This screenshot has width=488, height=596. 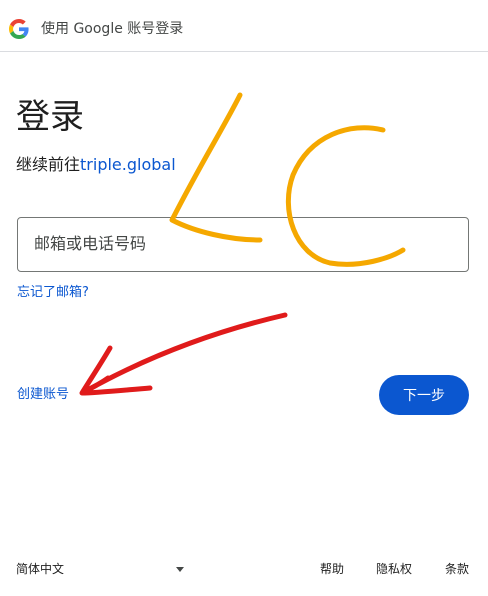 What do you see at coordinates (180, 569) in the screenshot?
I see `caret-down-icon` at bounding box center [180, 569].